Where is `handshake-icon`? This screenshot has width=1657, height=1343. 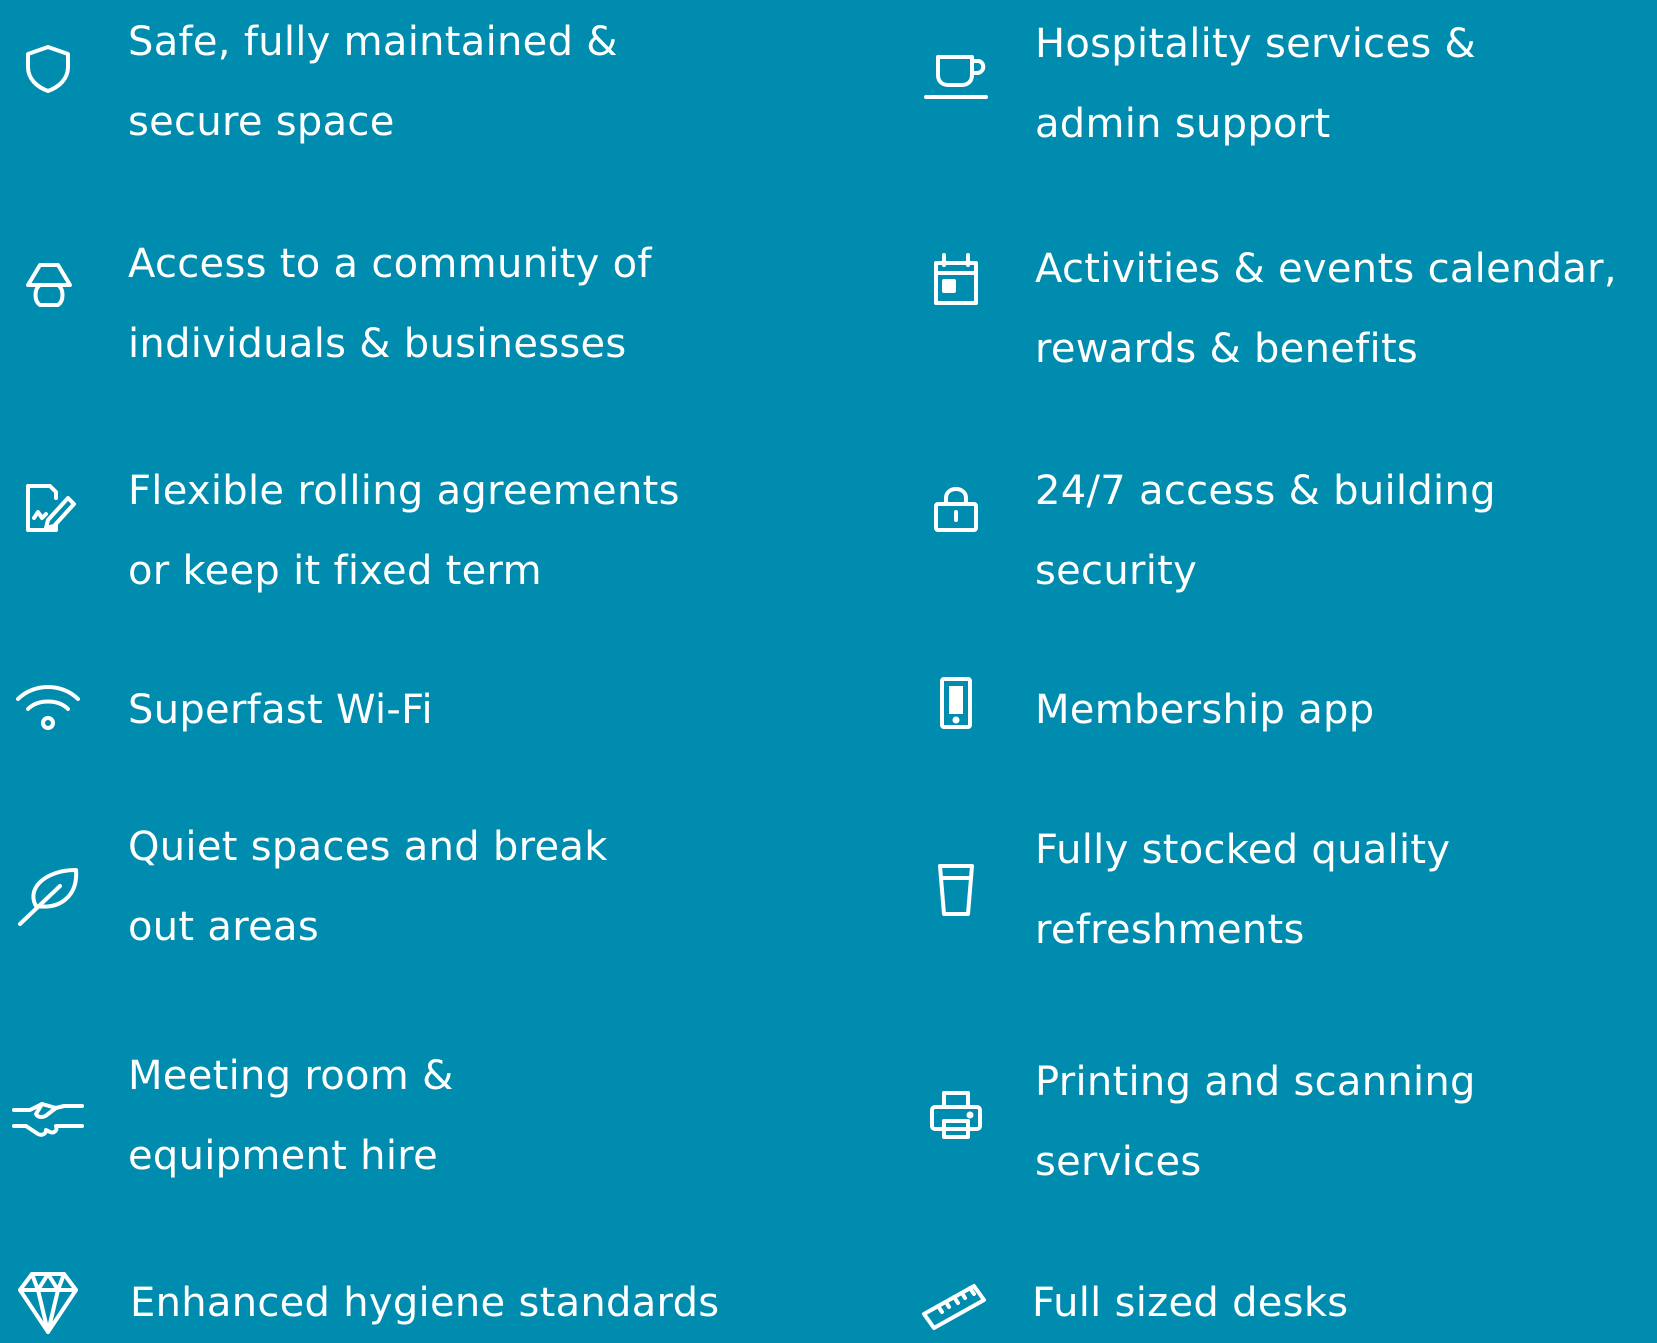
handshake-icon is located at coordinates (48, 1118).